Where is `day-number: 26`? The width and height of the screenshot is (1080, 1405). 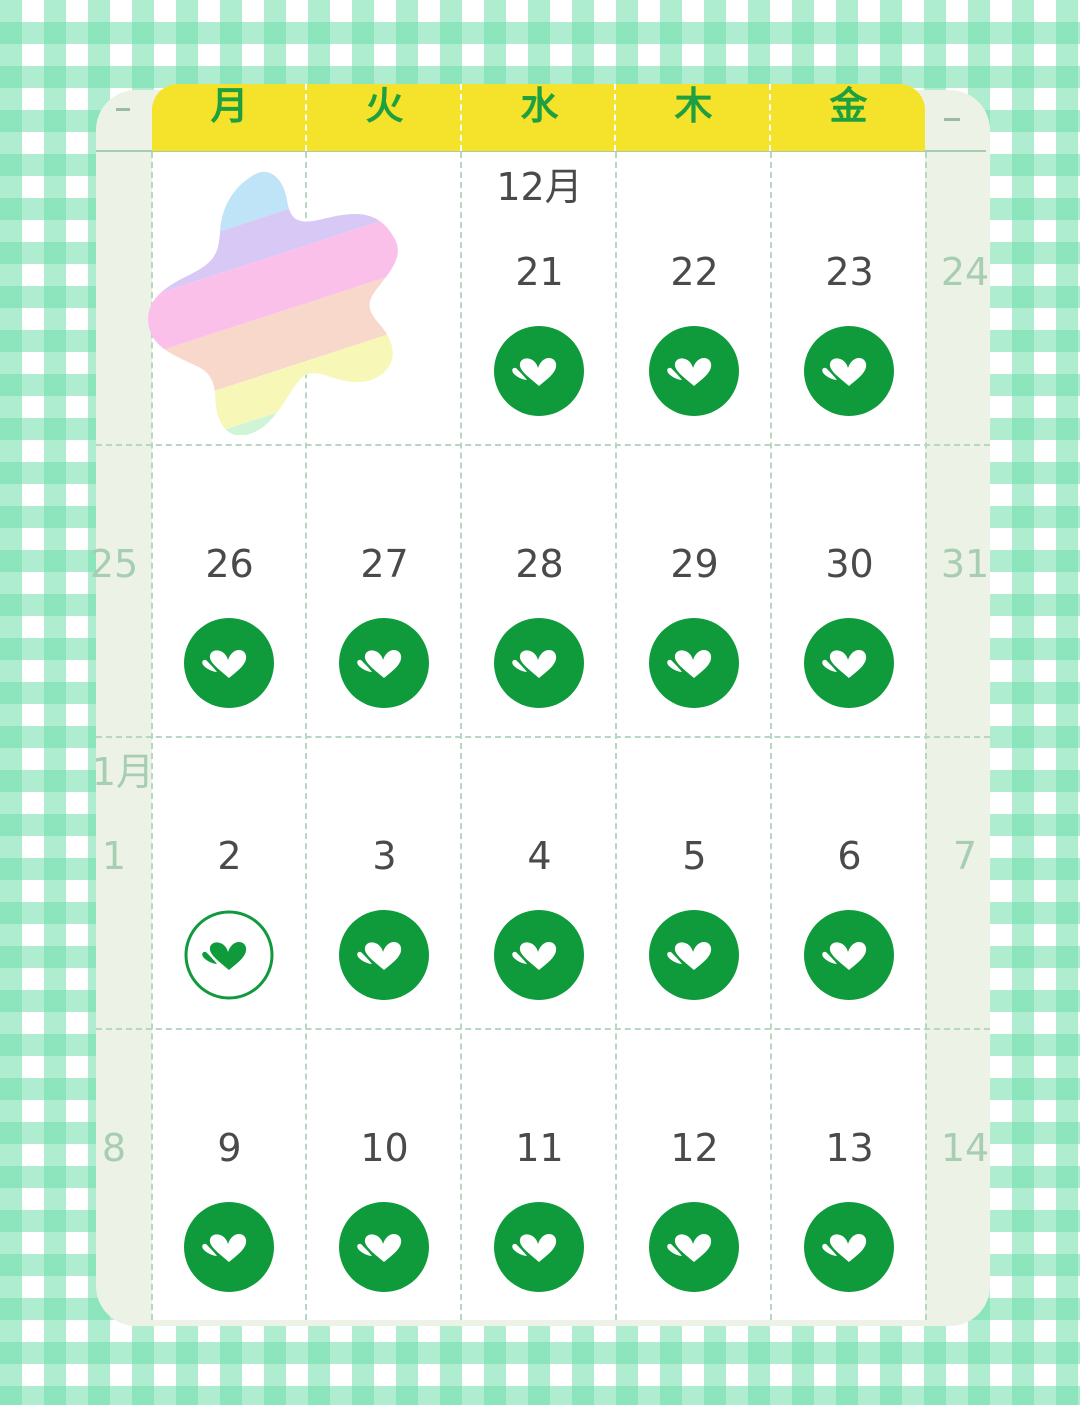
day-number: 26 is located at coordinates (229, 564).